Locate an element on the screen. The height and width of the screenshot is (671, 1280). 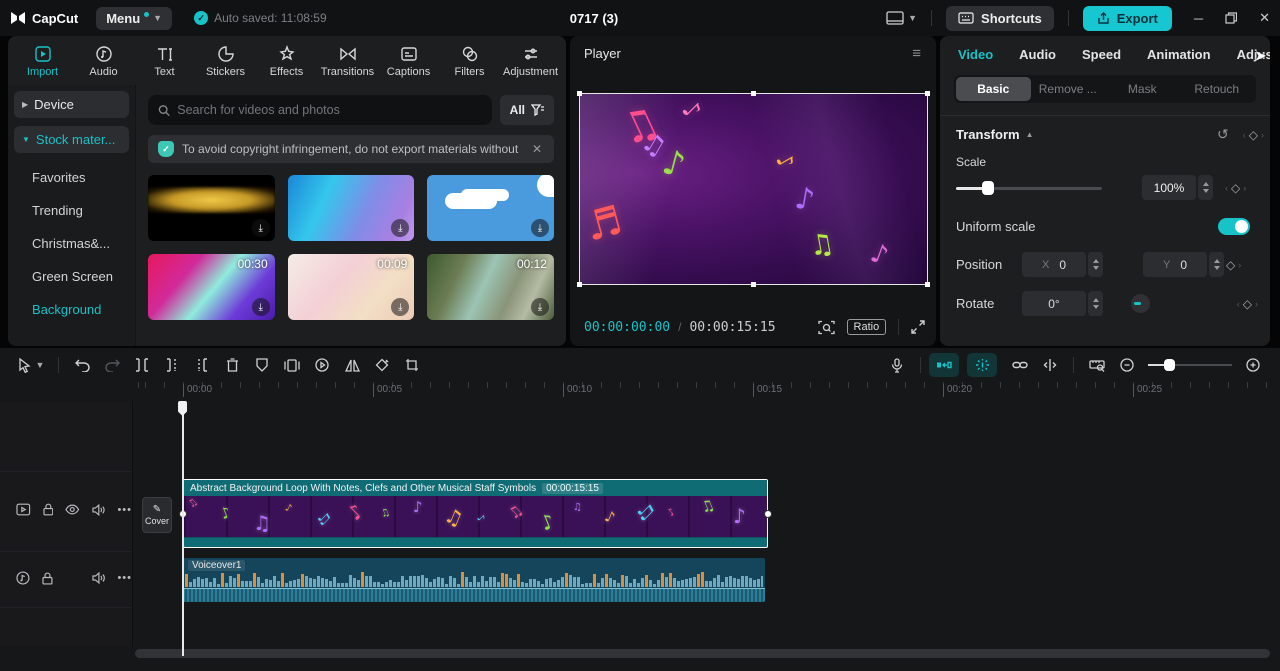
split-view-button is located at coordinates (1050, 365).